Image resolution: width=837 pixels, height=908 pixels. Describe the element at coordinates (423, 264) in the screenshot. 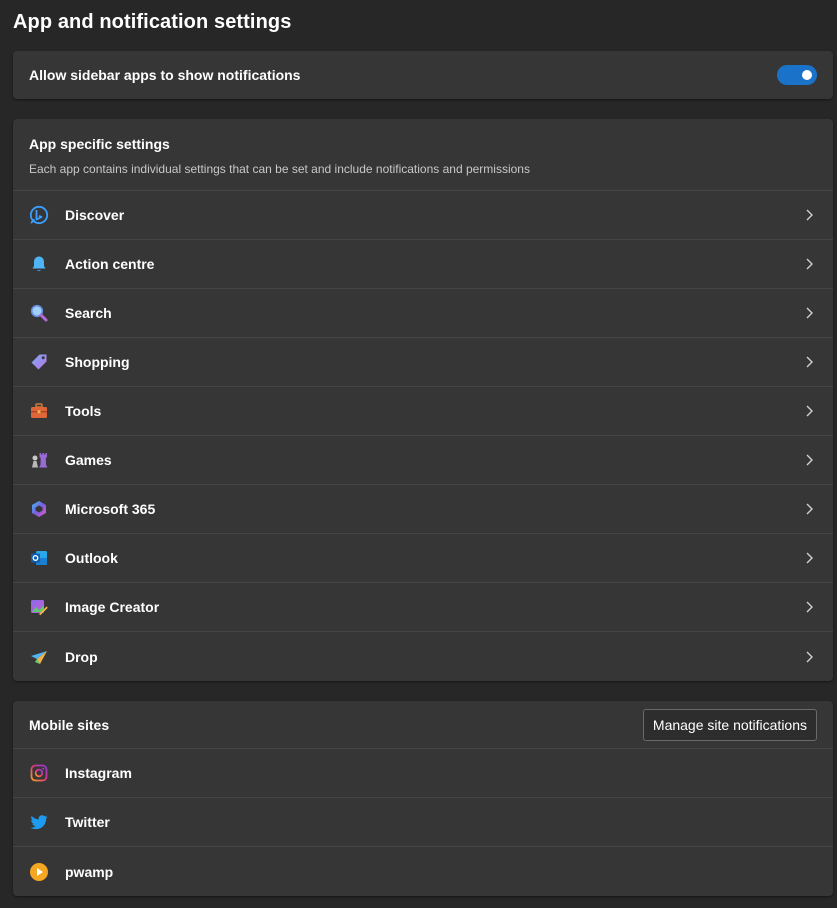

I see `app-row-action-centre: Action centre` at that location.